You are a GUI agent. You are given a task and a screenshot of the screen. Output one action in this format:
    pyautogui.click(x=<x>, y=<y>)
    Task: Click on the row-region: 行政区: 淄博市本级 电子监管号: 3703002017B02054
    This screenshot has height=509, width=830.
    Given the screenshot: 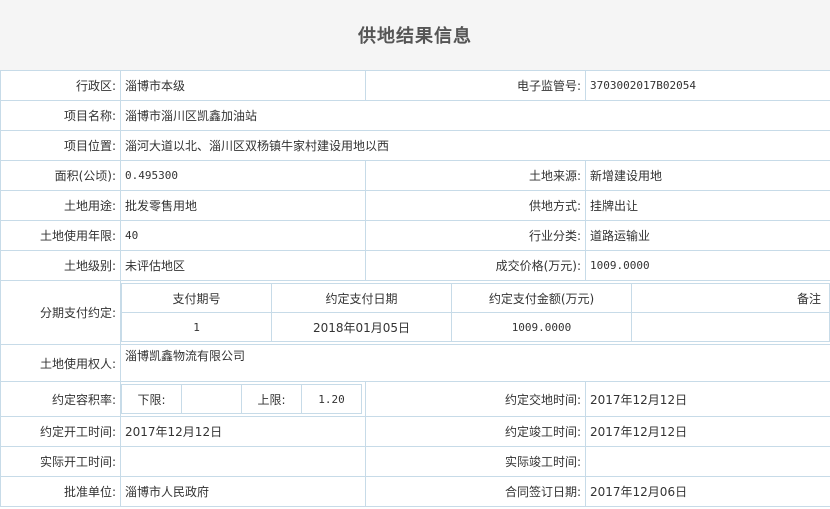 What is the action you would take?
    pyautogui.click(x=415, y=85)
    